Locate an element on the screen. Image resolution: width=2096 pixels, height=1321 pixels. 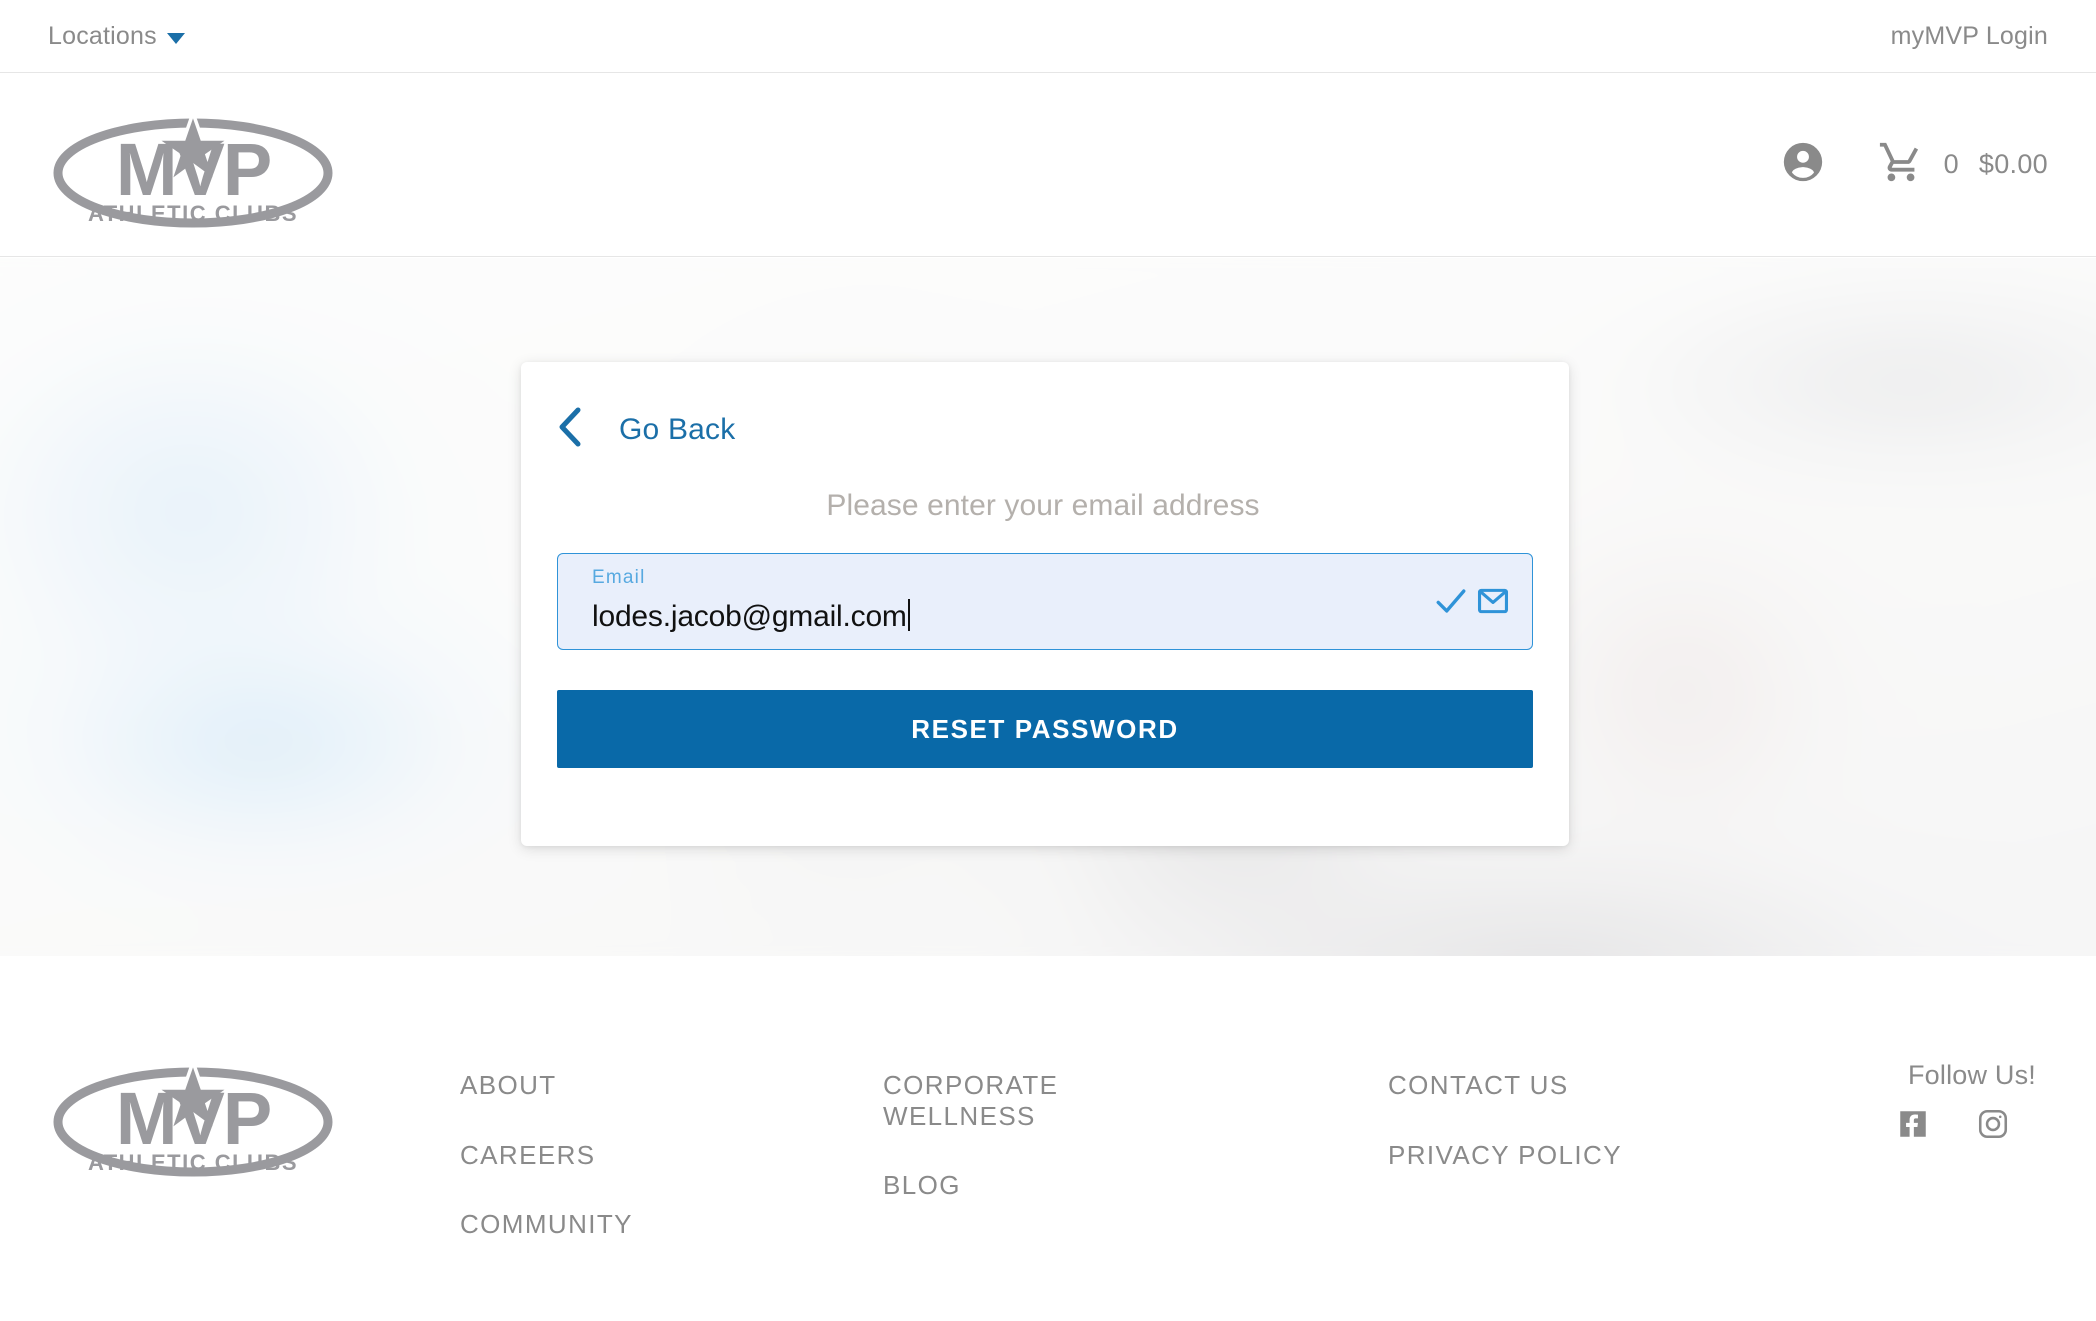
account-circle-icon is located at coordinates (1803, 164).